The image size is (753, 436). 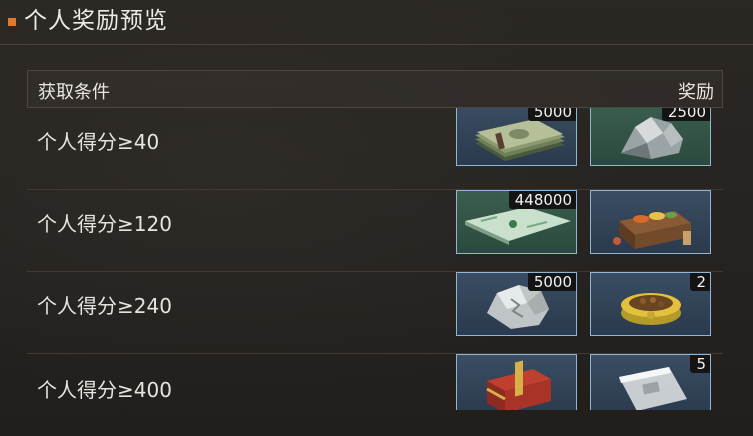 What do you see at coordinates (685, 114) in the screenshot?
I see `item-quantity: 2500` at bounding box center [685, 114].